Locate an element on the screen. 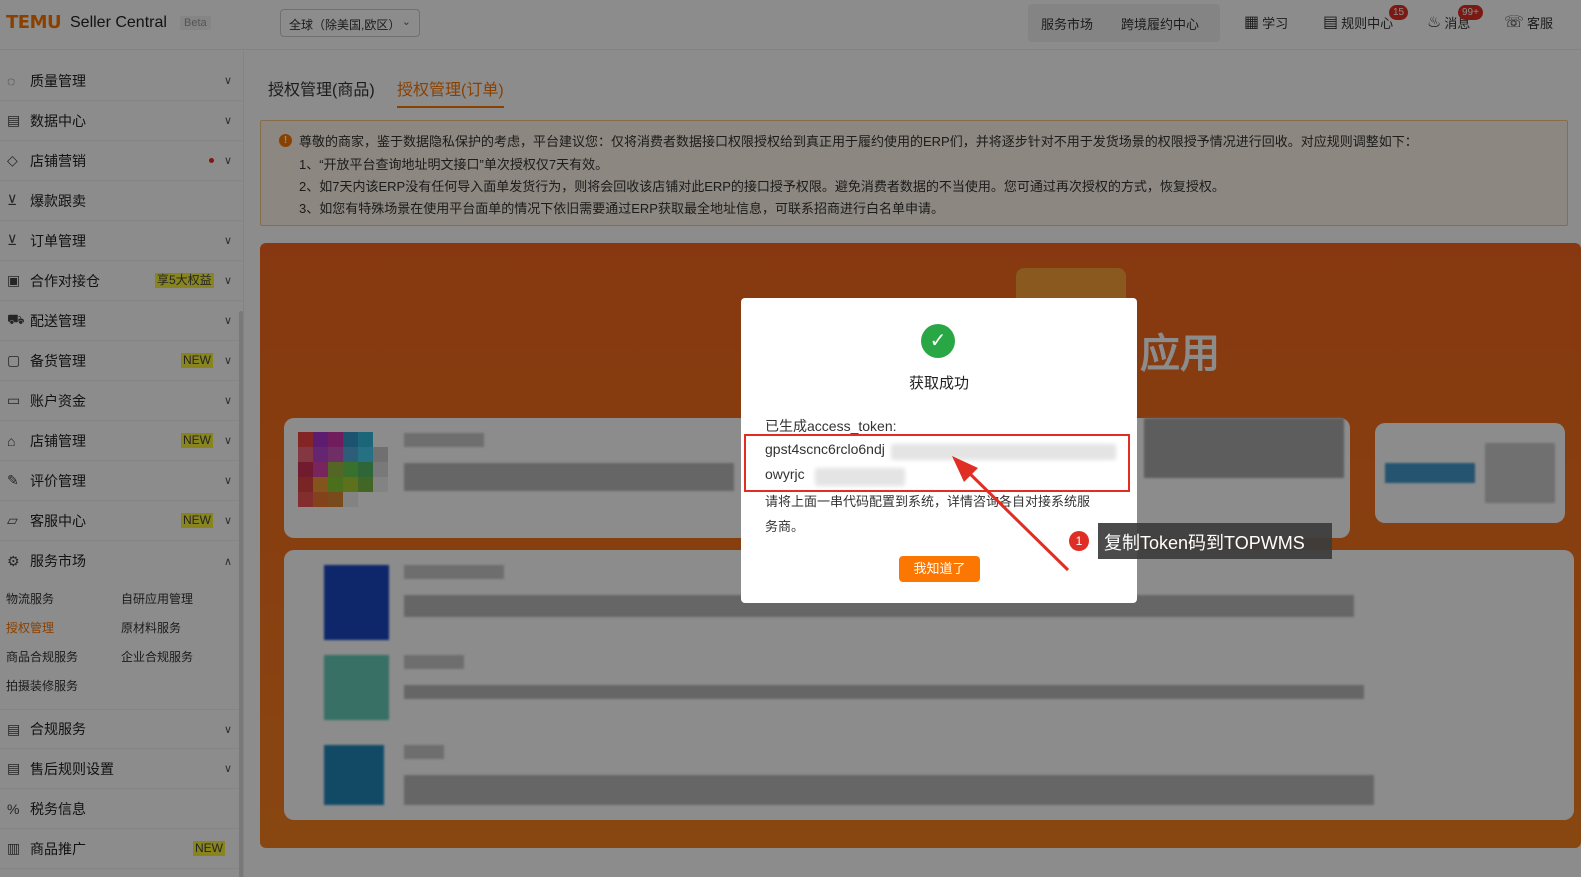  annotation-number: 1 is located at coordinates (1079, 541).